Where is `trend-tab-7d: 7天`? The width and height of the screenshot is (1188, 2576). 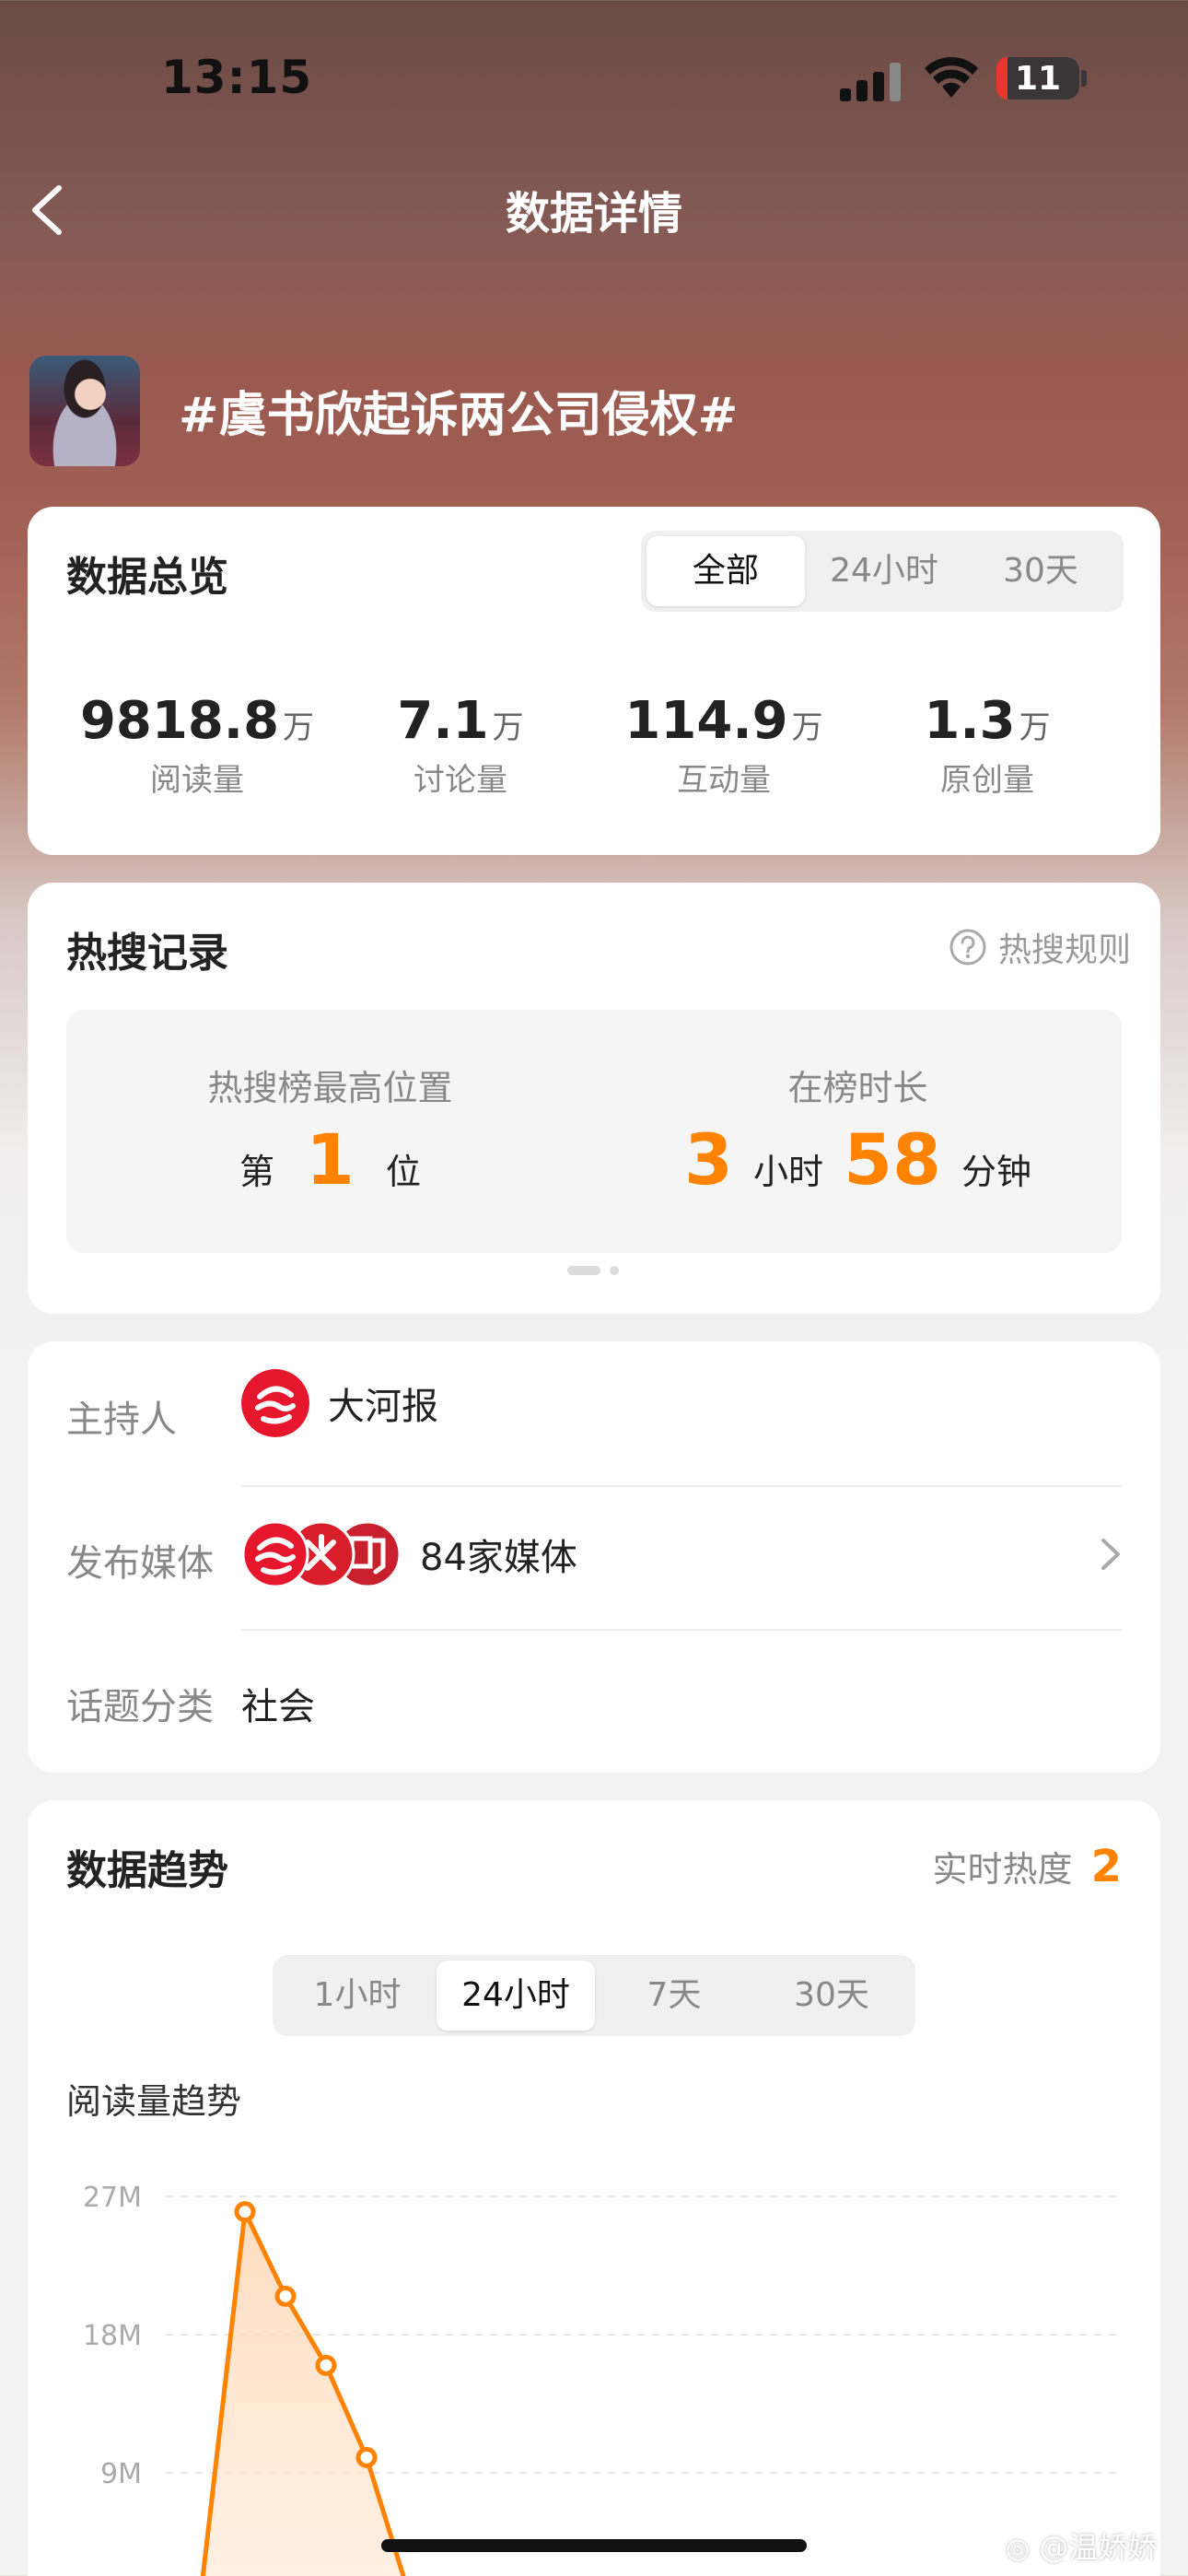
trend-tab-7d: 7天 is located at coordinates (674, 1996).